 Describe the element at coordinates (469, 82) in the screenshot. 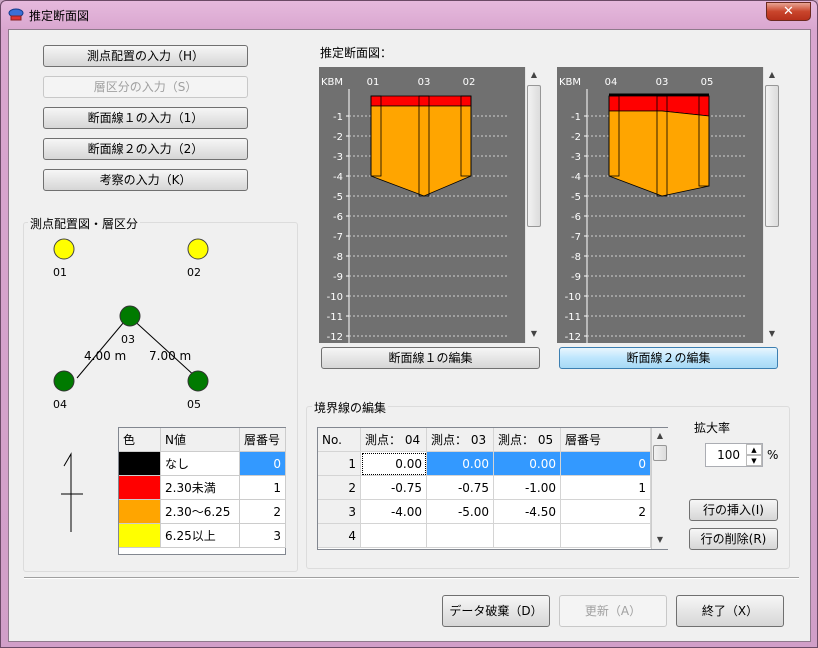

I see `station-label-02: 02` at that location.